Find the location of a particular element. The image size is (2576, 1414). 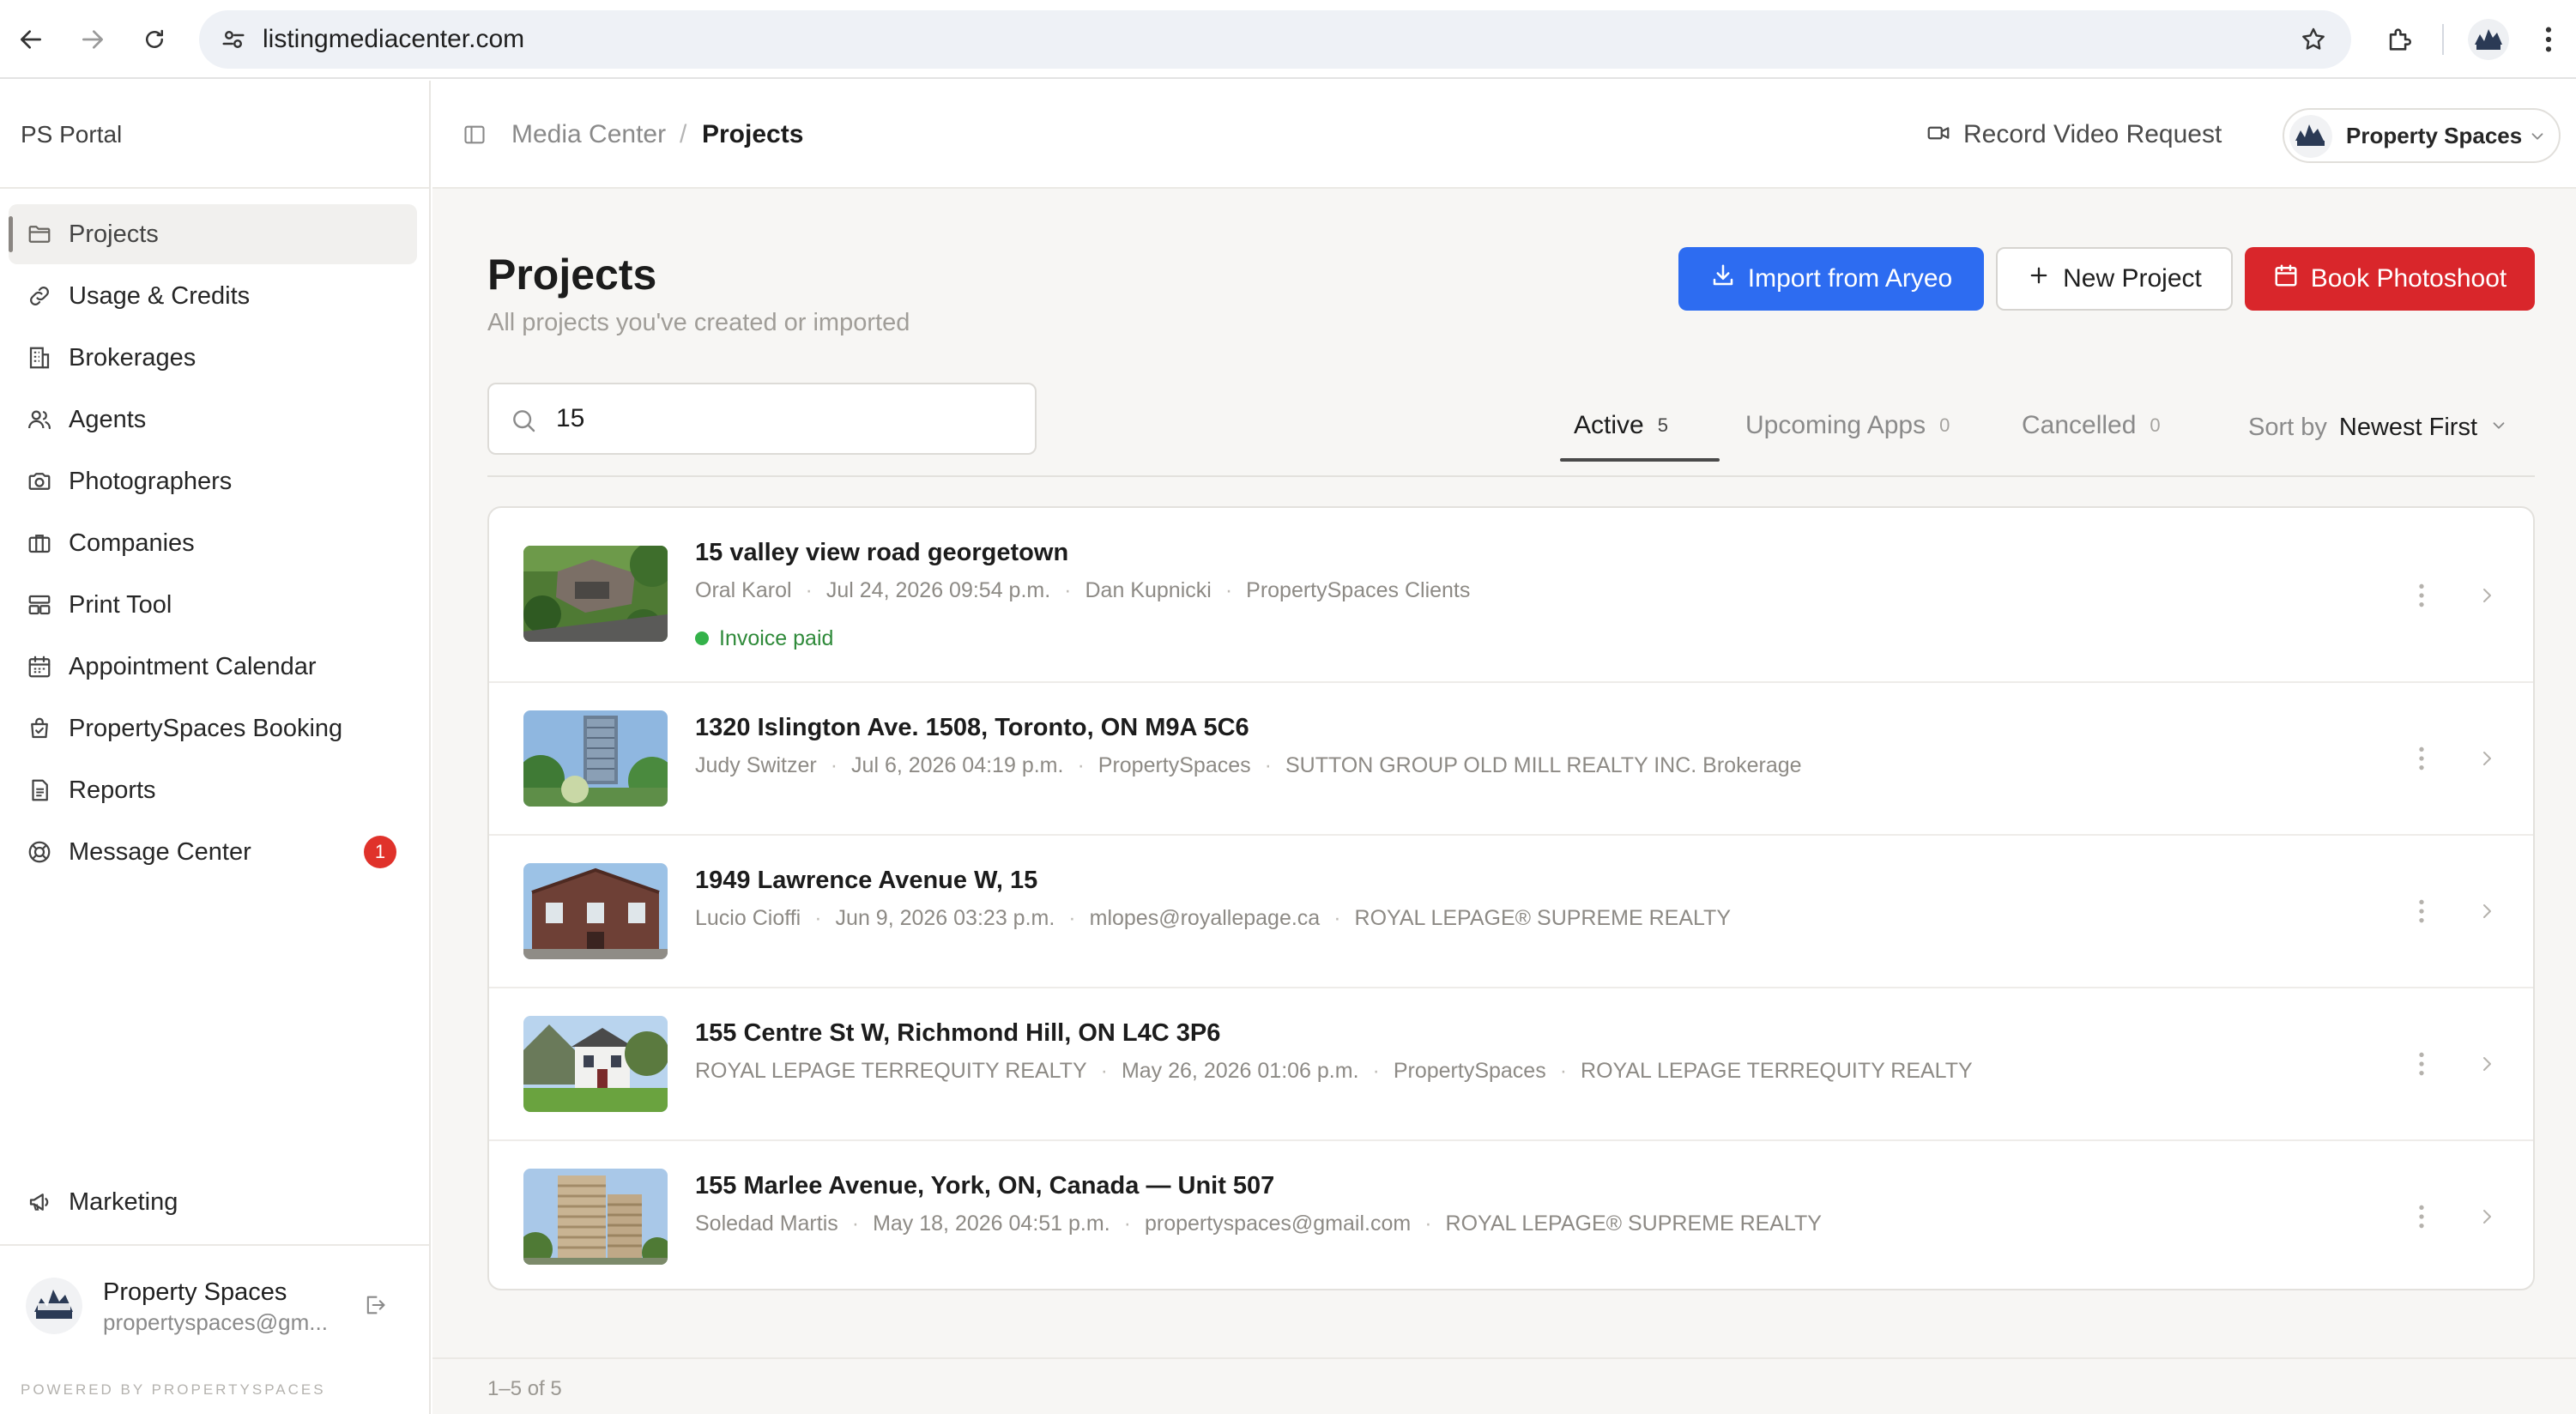

unread-badge: 1 is located at coordinates (380, 852).